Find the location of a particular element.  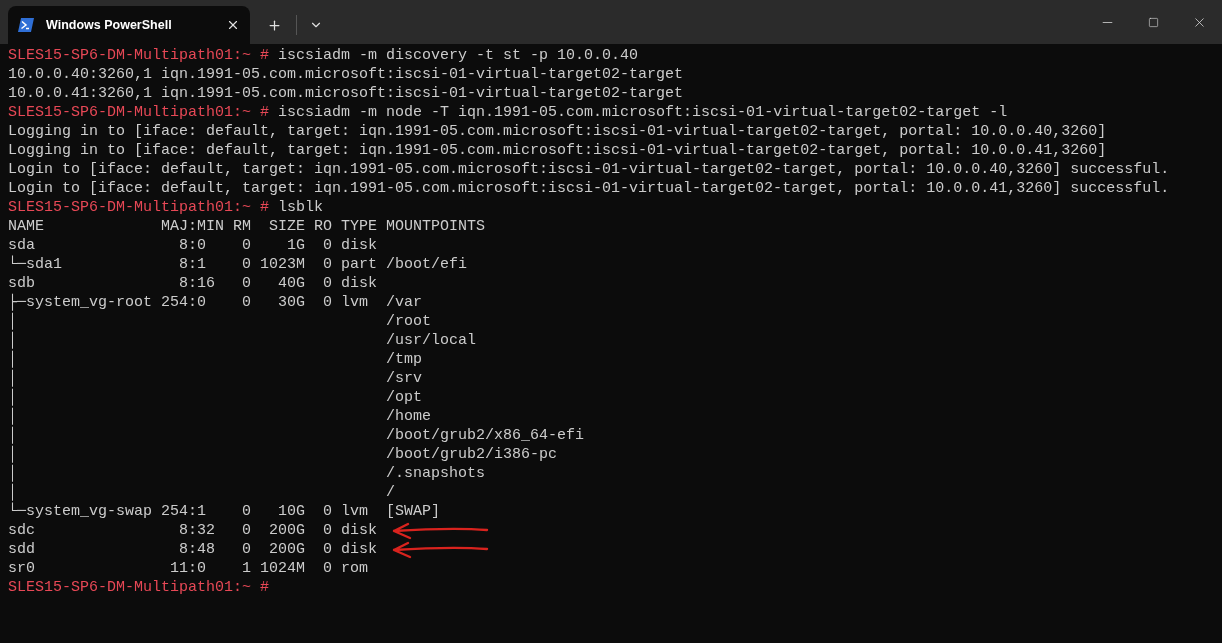

close-tab-icon is located at coordinates (233, 25).